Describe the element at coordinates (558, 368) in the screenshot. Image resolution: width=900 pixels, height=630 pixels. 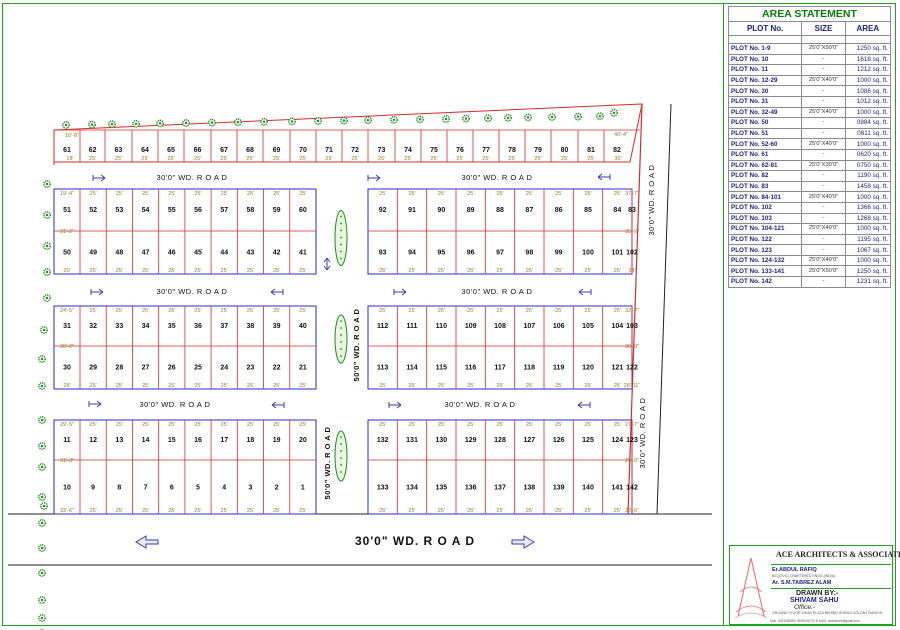
I see `plot-number: 119` at that location.